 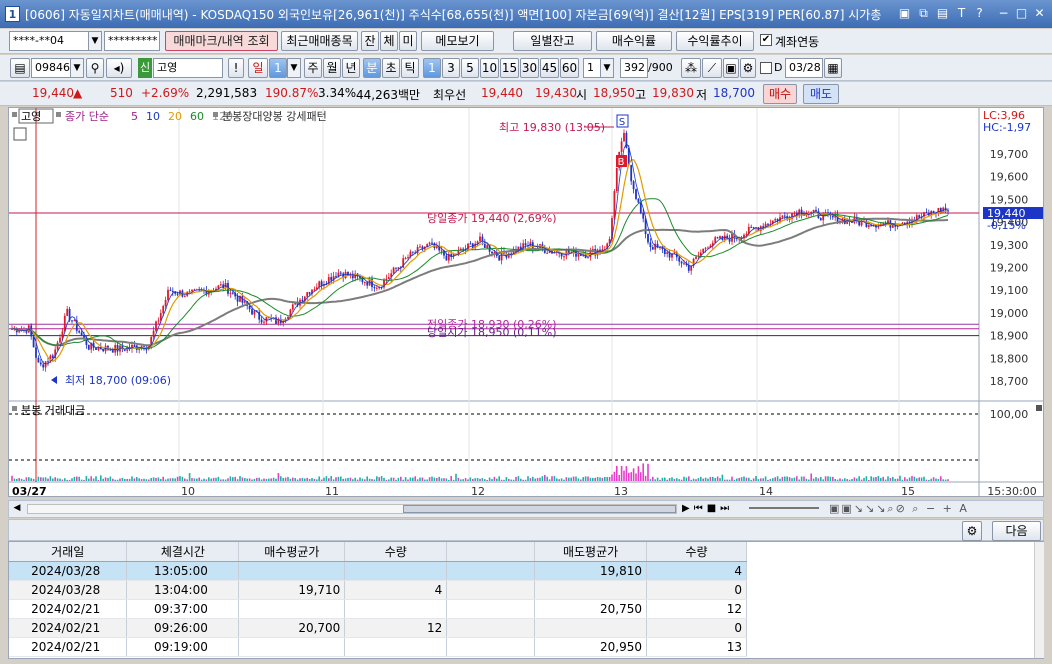 I want to click on maximize-icon: □, so click(x=1021, y=13).